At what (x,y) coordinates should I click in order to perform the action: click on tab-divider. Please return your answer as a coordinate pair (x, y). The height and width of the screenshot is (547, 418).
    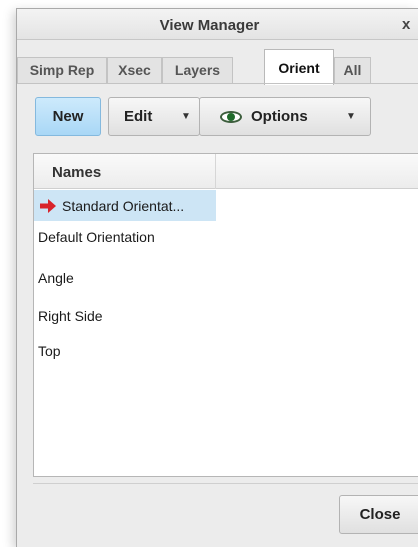
    Looking at the image, I should click on (217, 83).